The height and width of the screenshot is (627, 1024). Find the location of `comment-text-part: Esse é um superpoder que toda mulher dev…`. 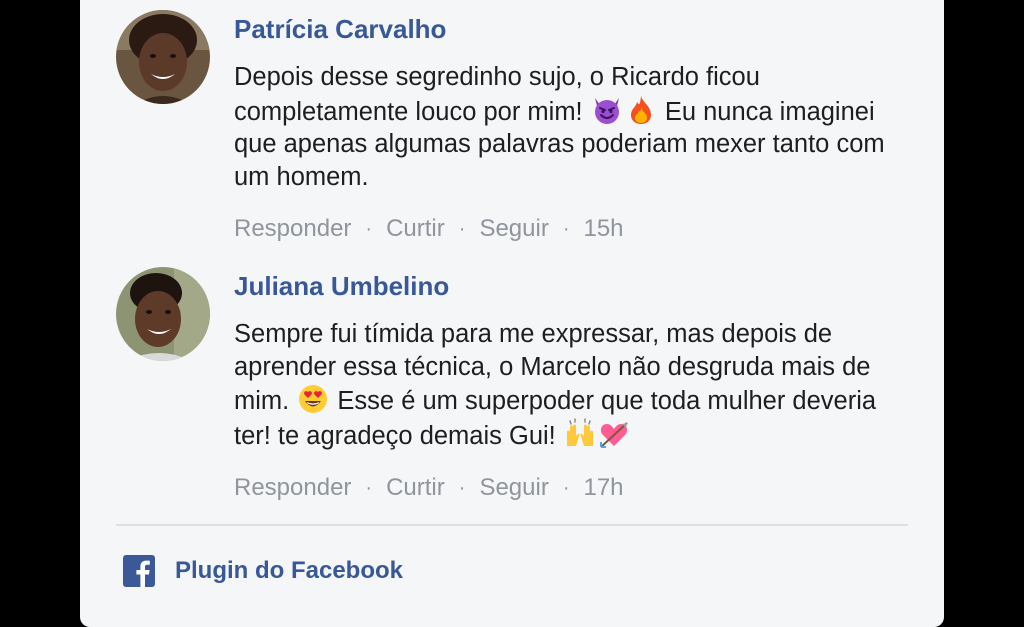

comment-text-part: Esse é um superpoder que toda mulher dev… is located at coordinates (555, 418).